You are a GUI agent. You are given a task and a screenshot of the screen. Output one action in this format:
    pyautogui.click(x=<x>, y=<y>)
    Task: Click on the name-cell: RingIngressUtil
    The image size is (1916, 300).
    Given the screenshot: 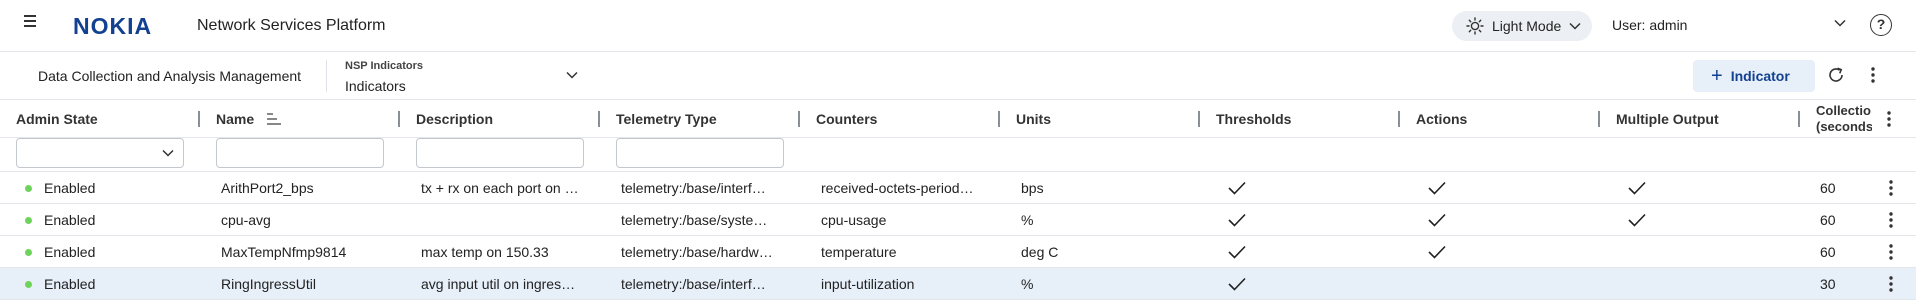 What is the action you would take?
    pyautogui.click(x=268, y=284)
    